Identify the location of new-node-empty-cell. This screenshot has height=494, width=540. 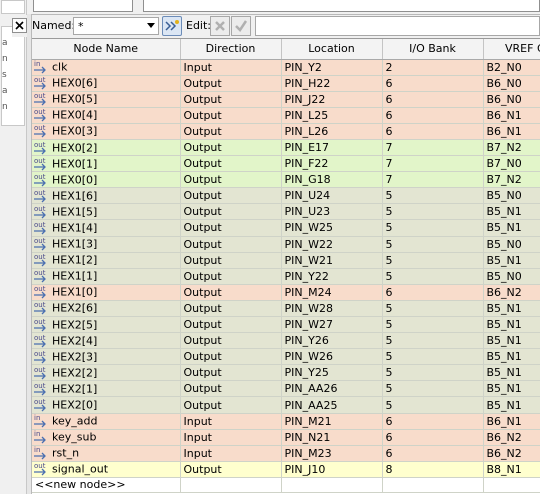
(231, 485).